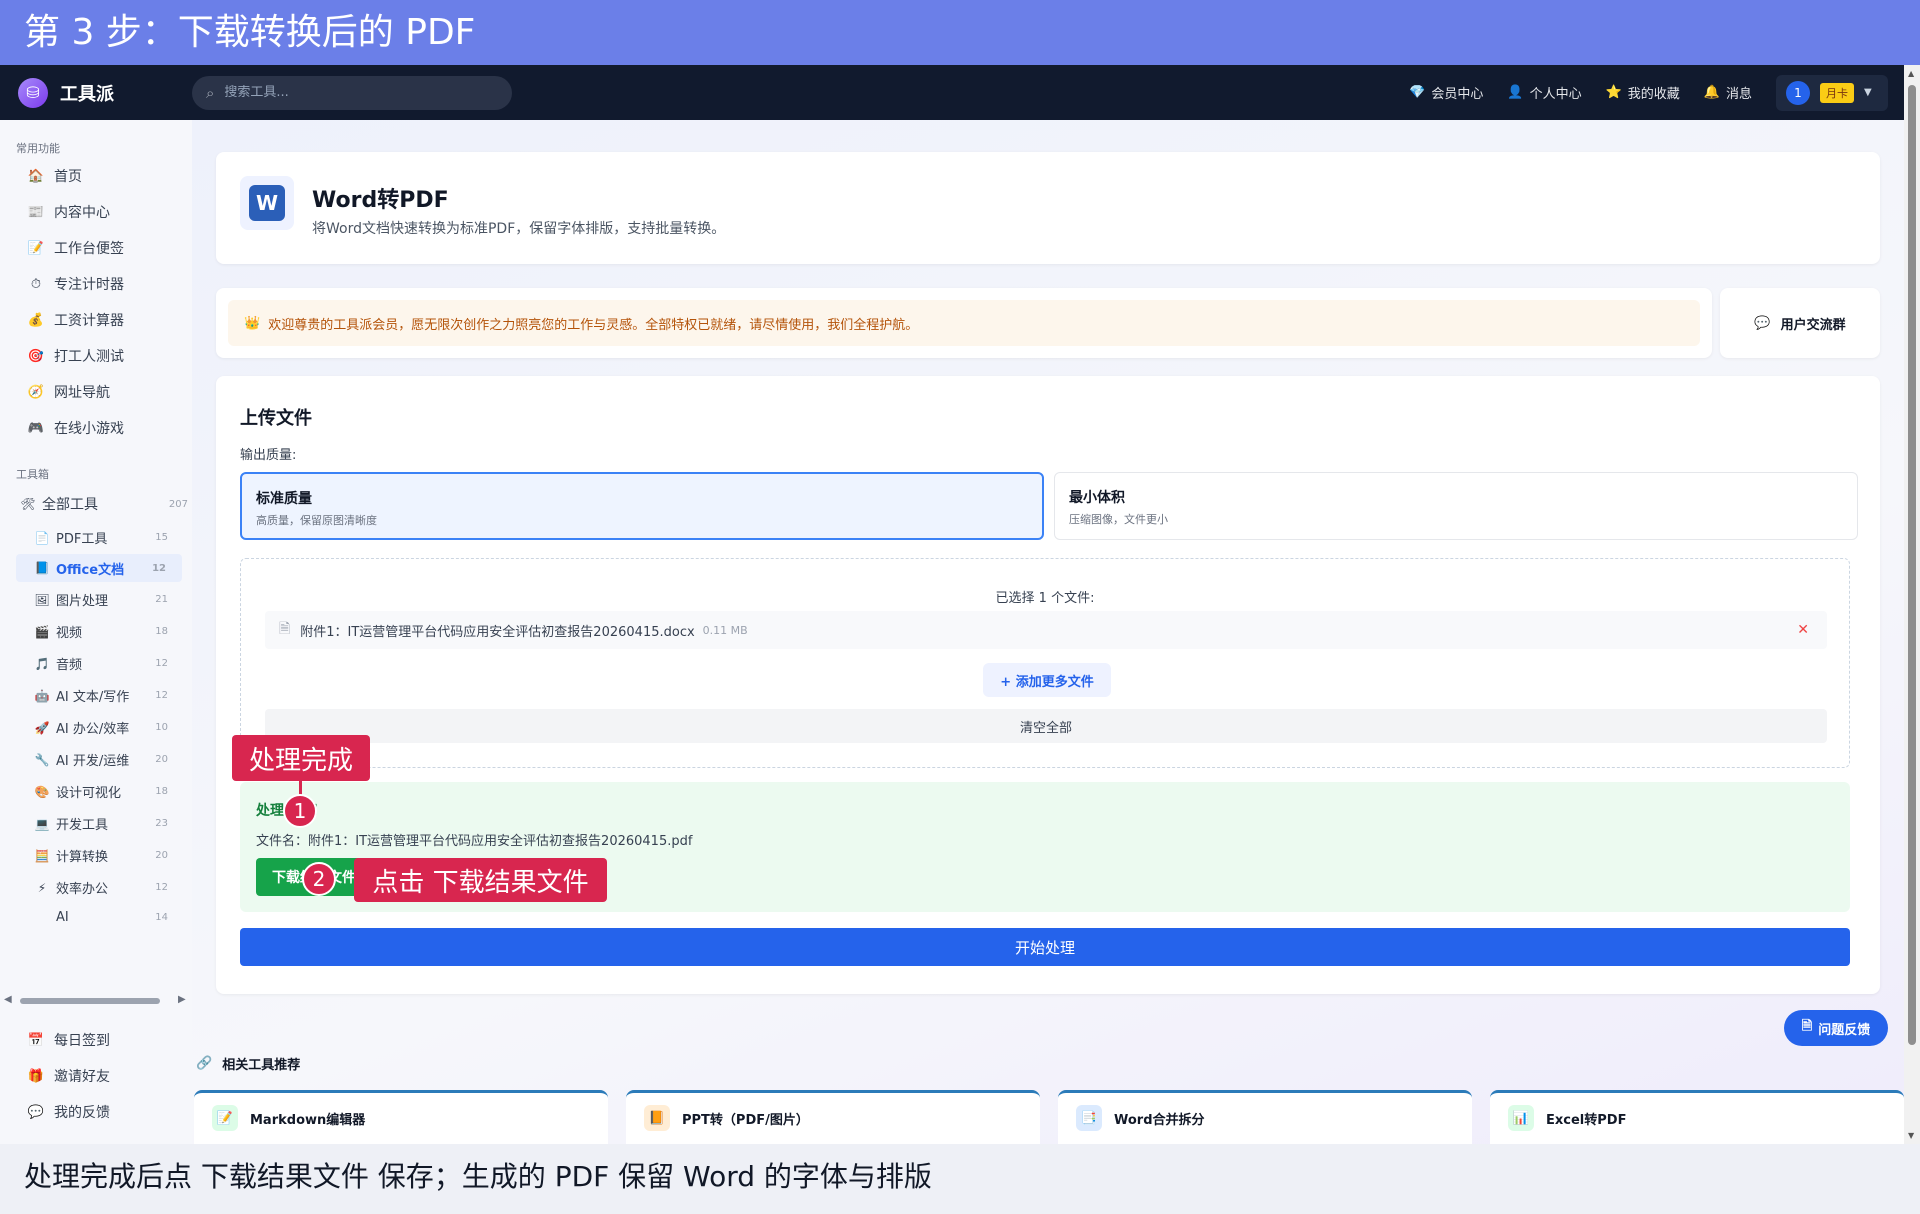 The image size is (1920, 1214). What do you see at coordinates (401, 1120) in the screenshot?
I see `related-tool-card: 📝 Markdown编辑器` at bounding box center [401, 1120].